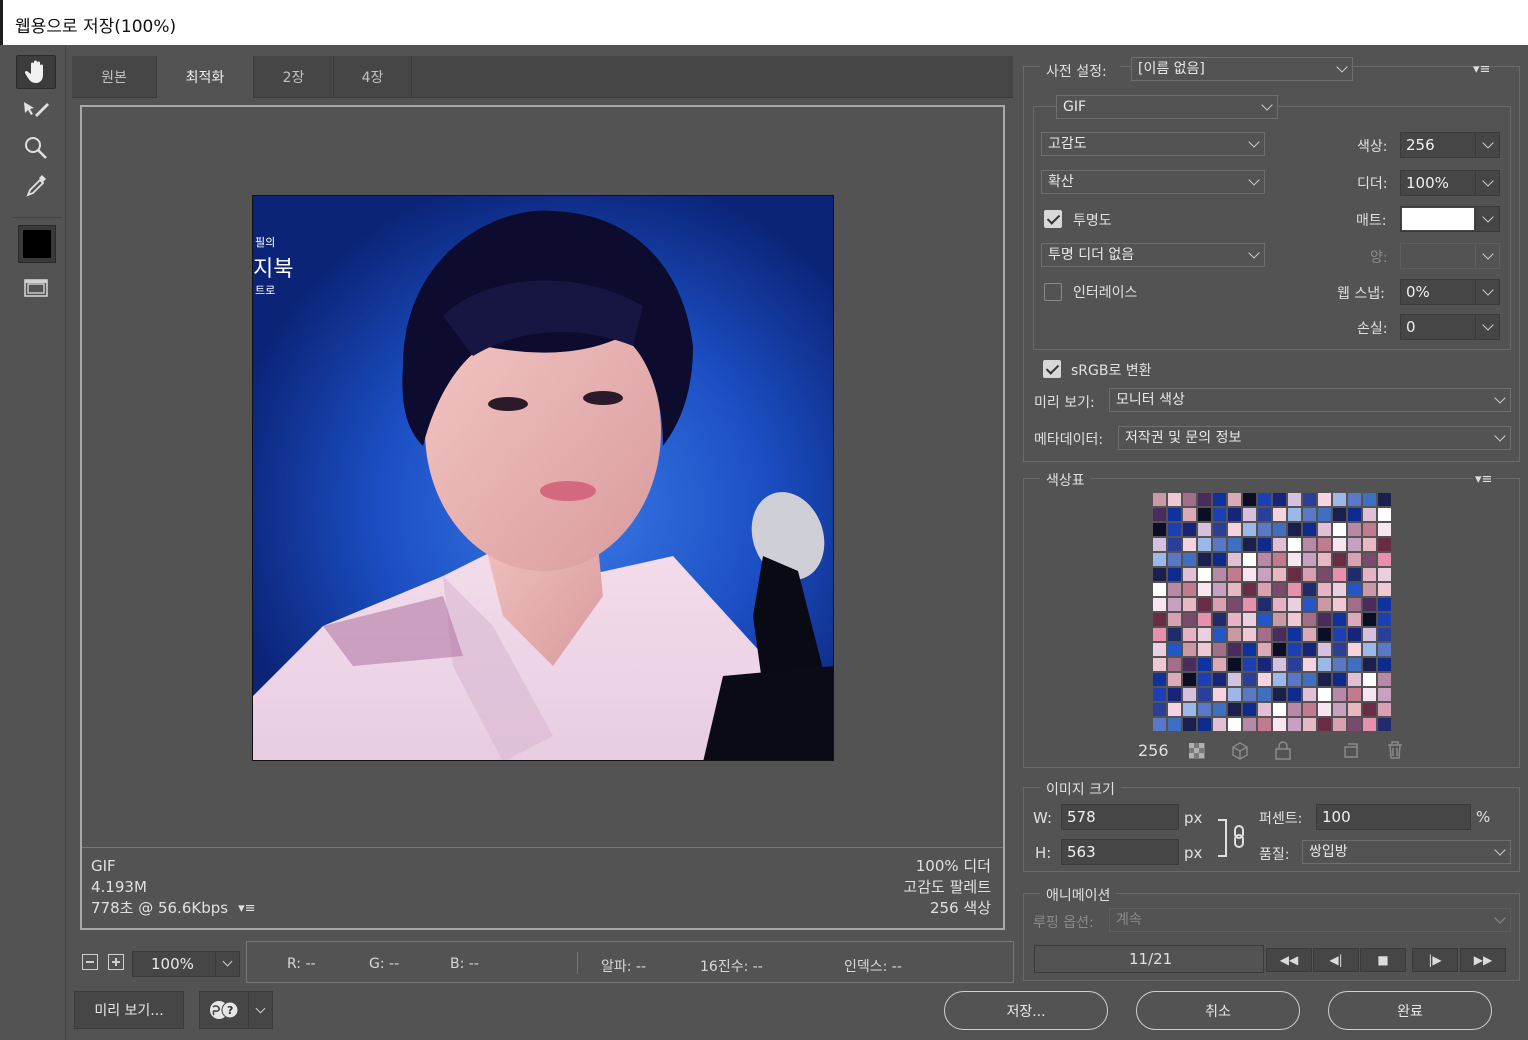  Describe the element at coordinates (1336, 960) in the screenshot. I see `previous-frame-button: ◀|` at that location.